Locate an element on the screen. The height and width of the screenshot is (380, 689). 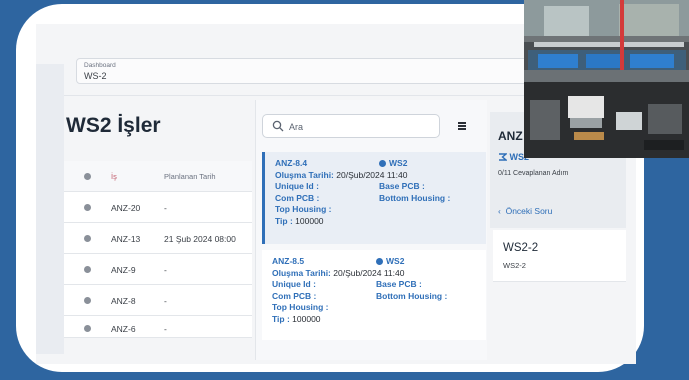
search-input: Ara is located at coordinates (351, 126).